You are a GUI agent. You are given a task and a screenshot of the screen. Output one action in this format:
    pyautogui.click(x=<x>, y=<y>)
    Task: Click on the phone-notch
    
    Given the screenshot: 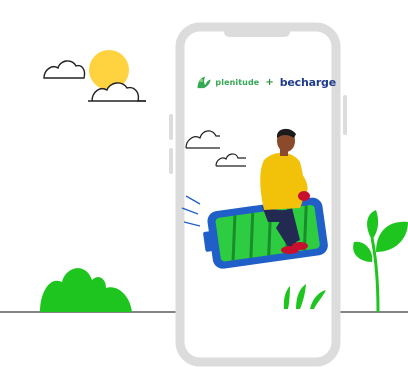 What is the action you would take?
    pyautogui.click(x=257, y=31)
    